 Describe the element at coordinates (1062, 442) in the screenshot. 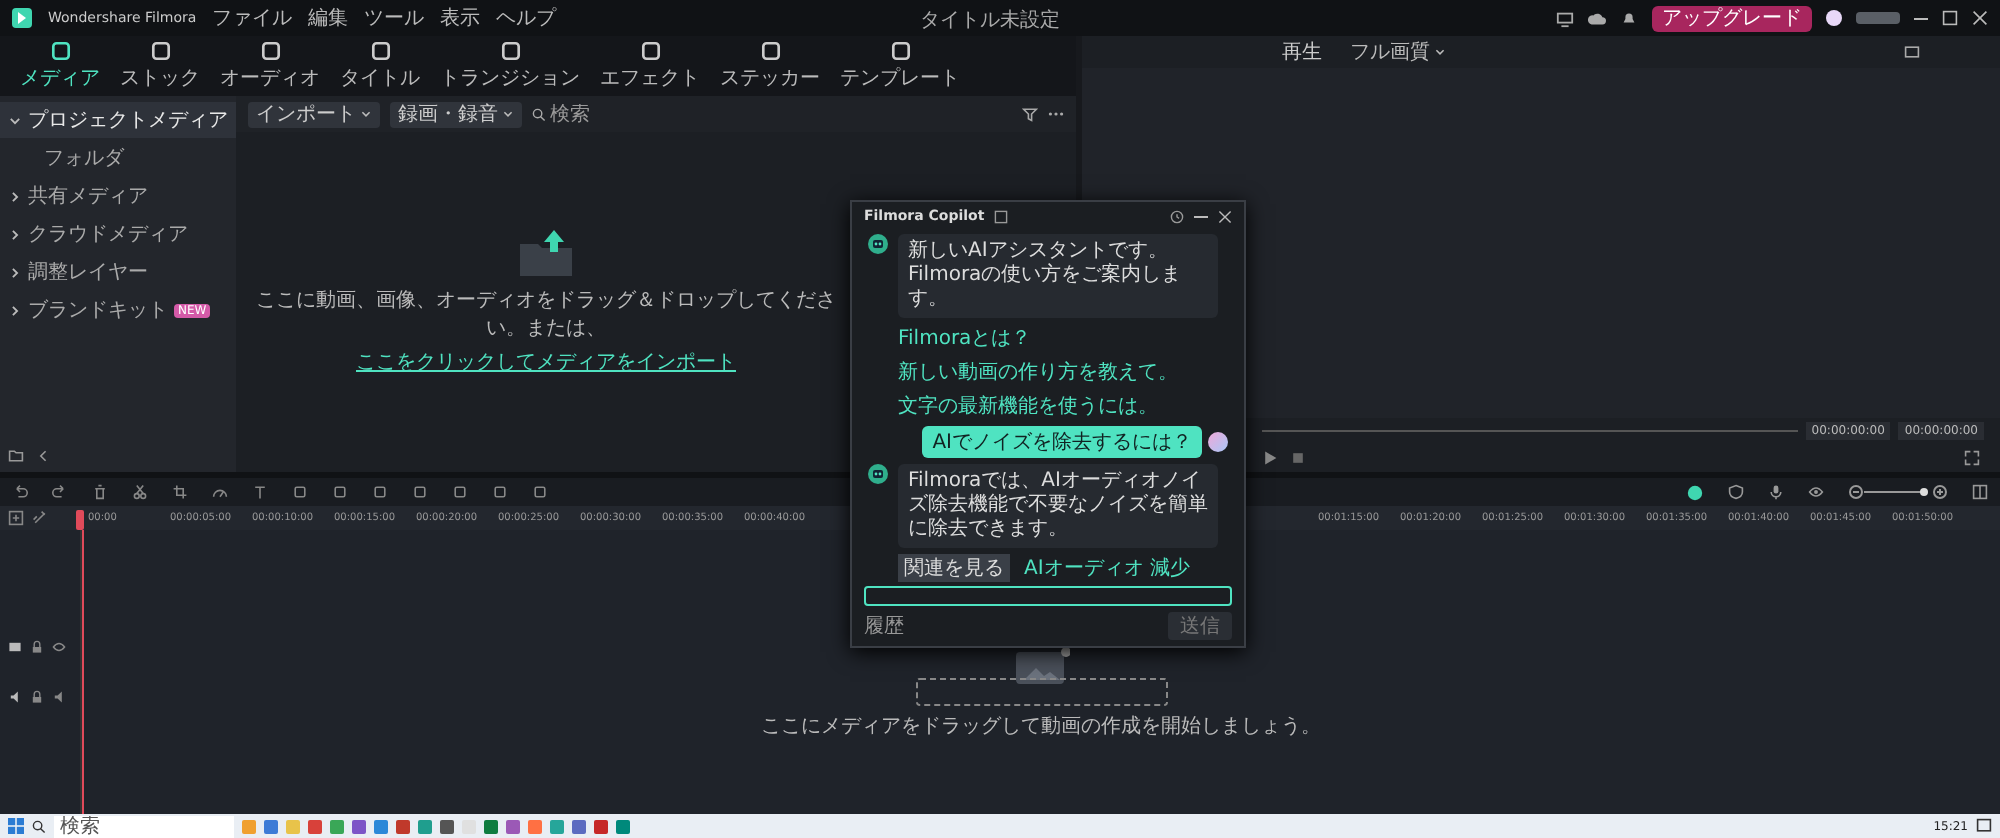

I see `user-message: AIでノイズを除去するには？` at that location.